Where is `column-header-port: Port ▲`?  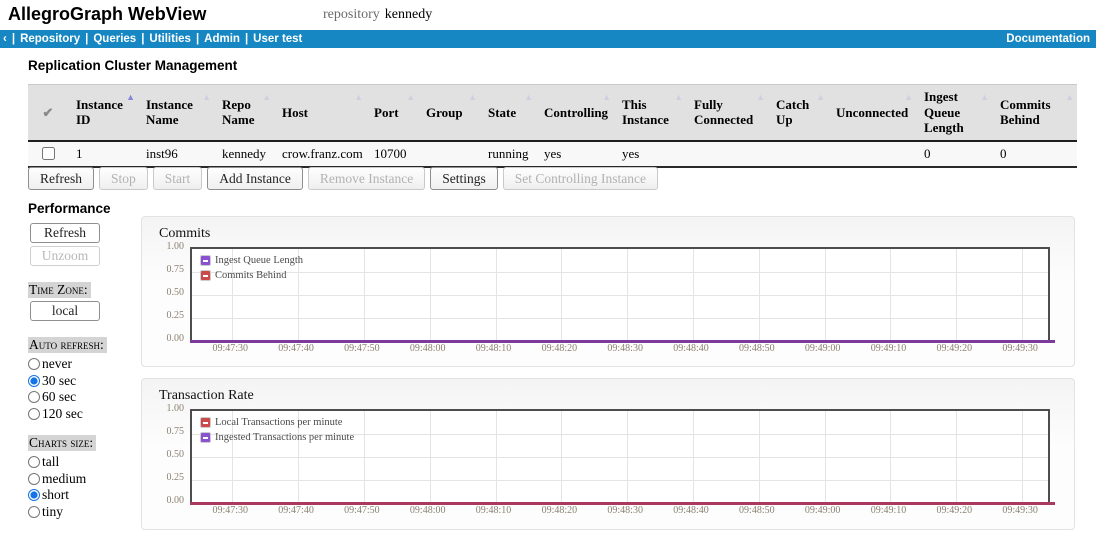
column-header-port: Port ▲ is located at coordinates (392, 112).